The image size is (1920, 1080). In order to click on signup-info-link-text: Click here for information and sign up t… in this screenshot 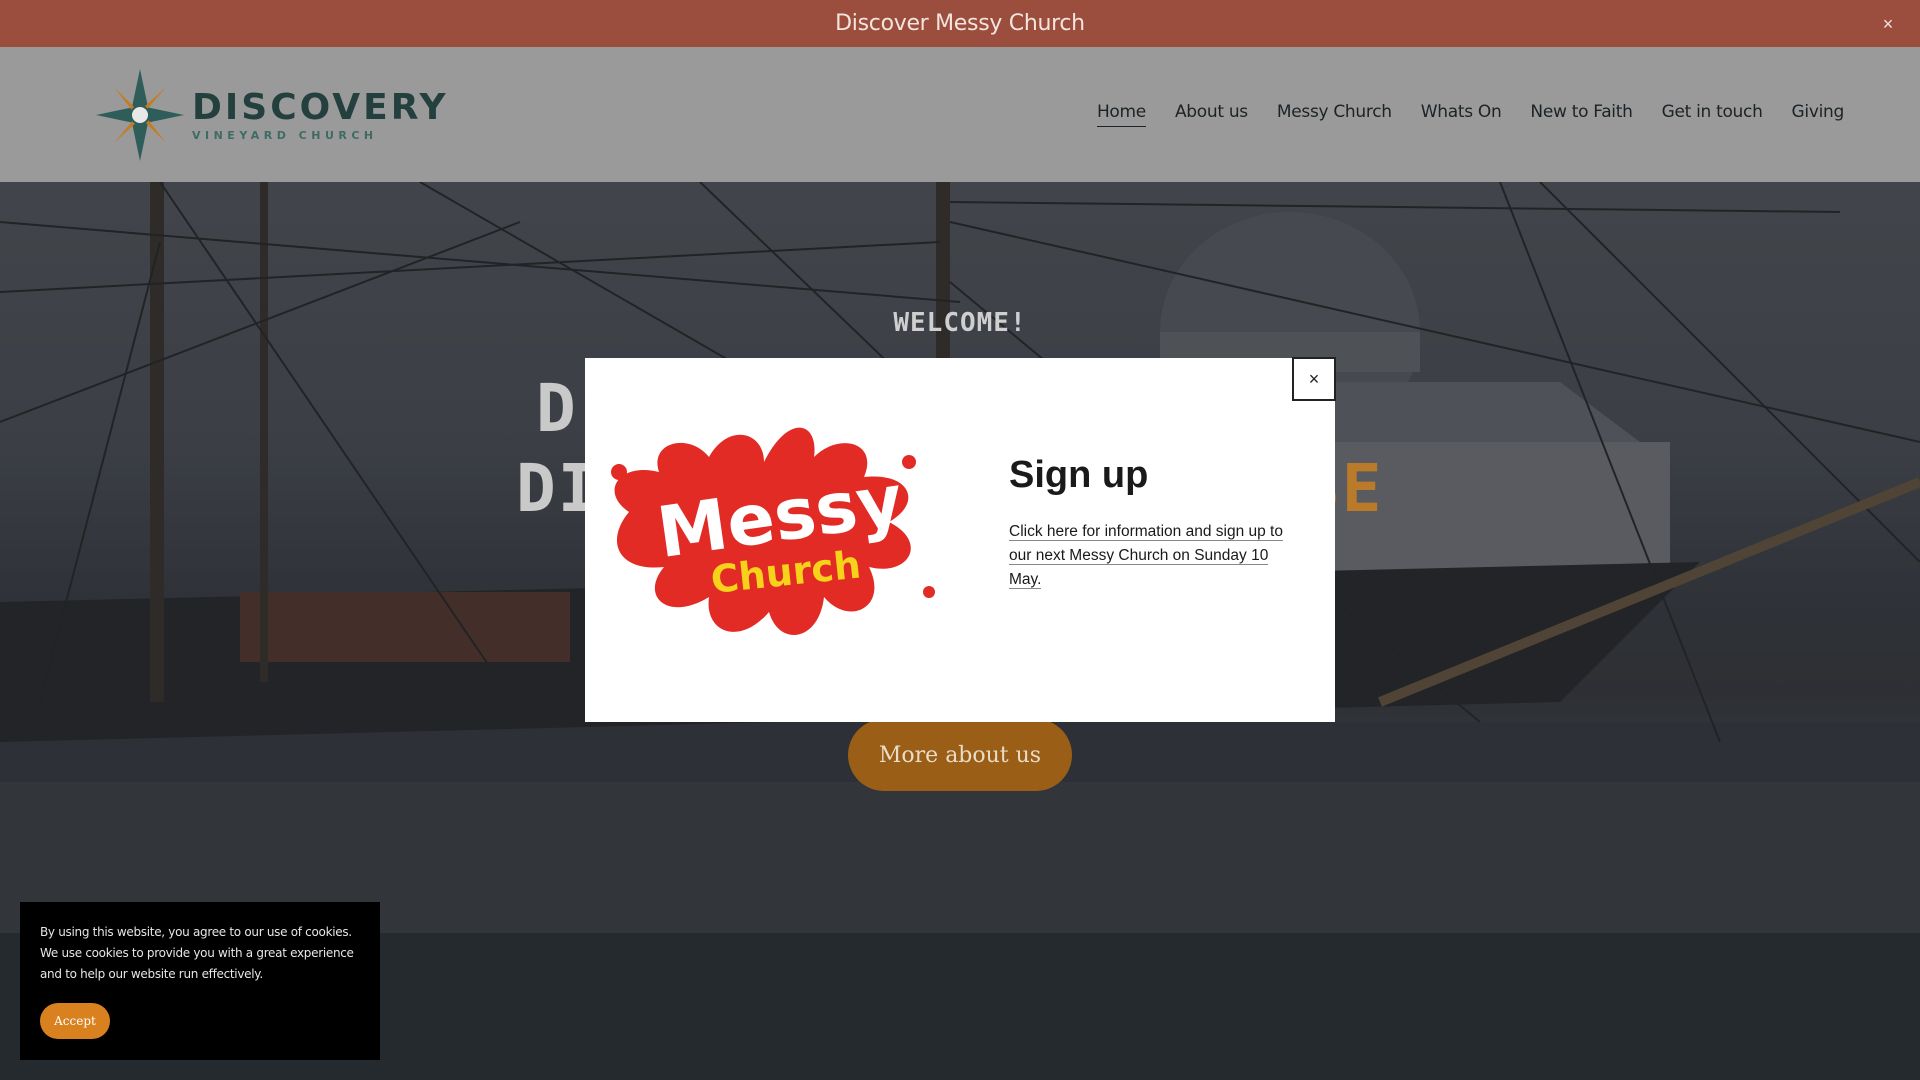, I will do `click(1146, 556)`.